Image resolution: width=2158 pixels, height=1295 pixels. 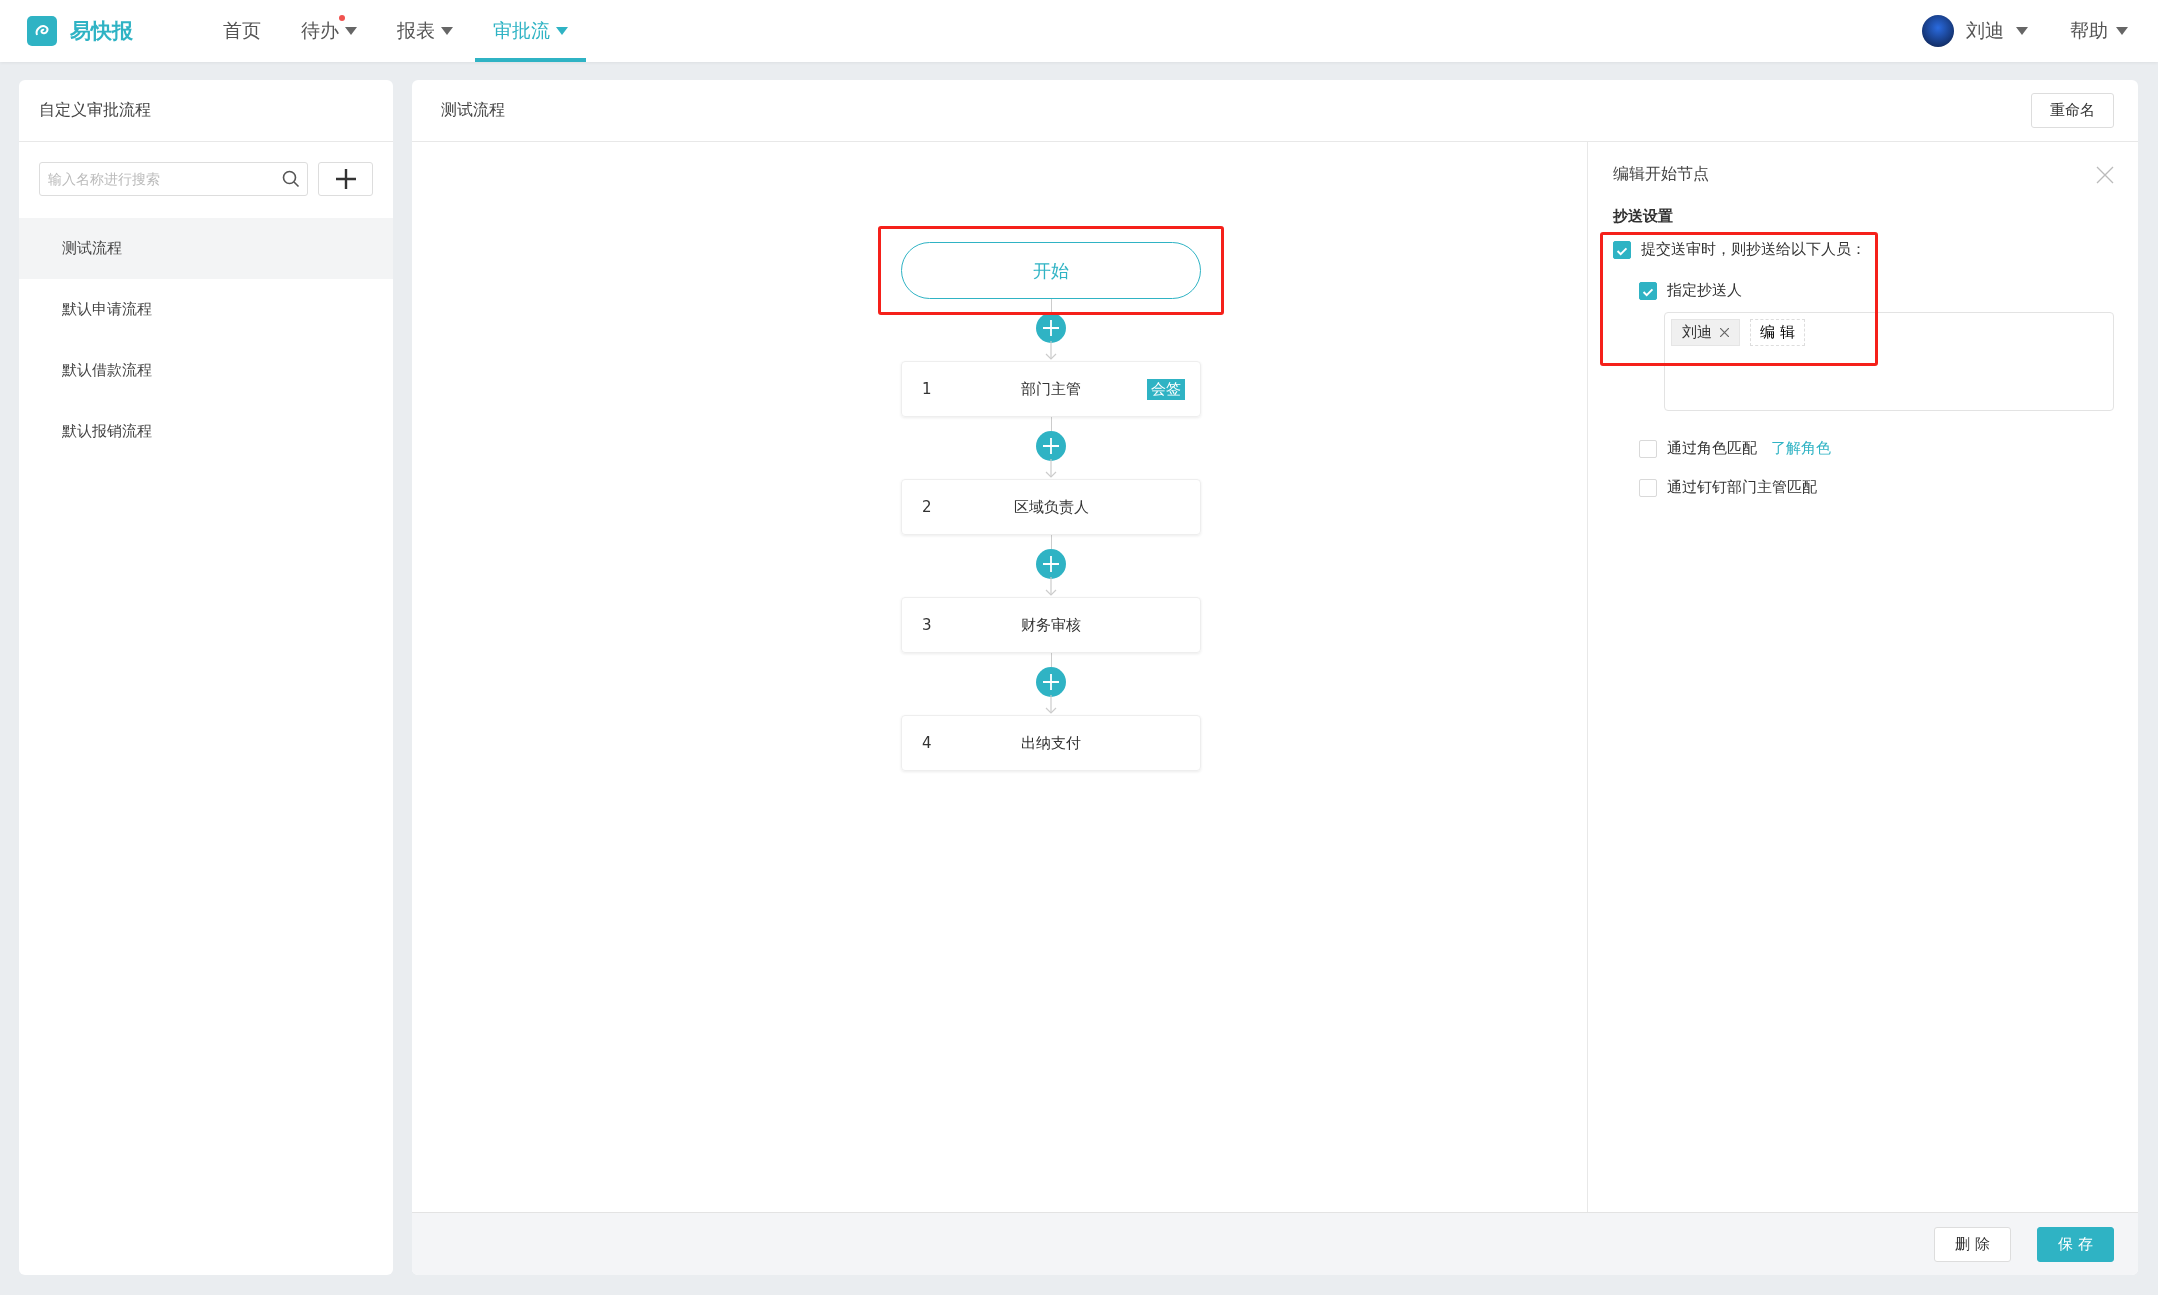 I want to click on flow-node: 3 财务审核, so click(x=1051, y=625).